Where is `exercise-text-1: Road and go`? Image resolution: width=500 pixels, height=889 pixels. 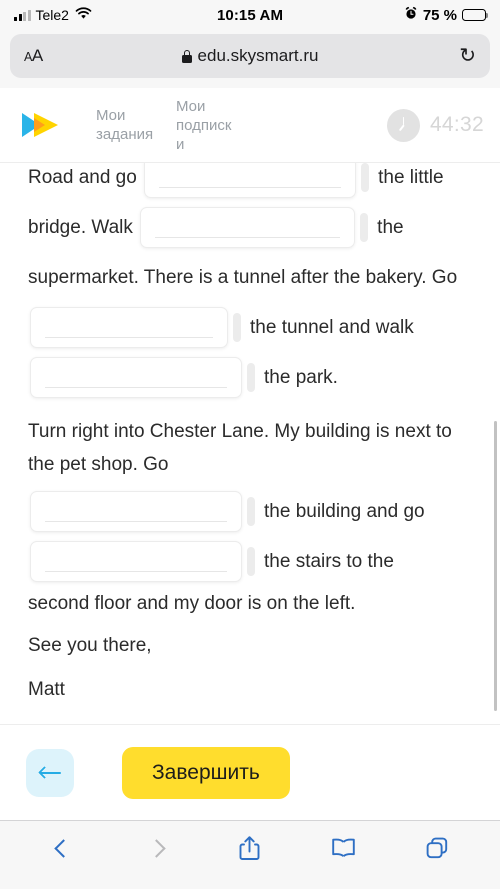
exercise-text-1: Road and go is located at coordinates (82, 177).